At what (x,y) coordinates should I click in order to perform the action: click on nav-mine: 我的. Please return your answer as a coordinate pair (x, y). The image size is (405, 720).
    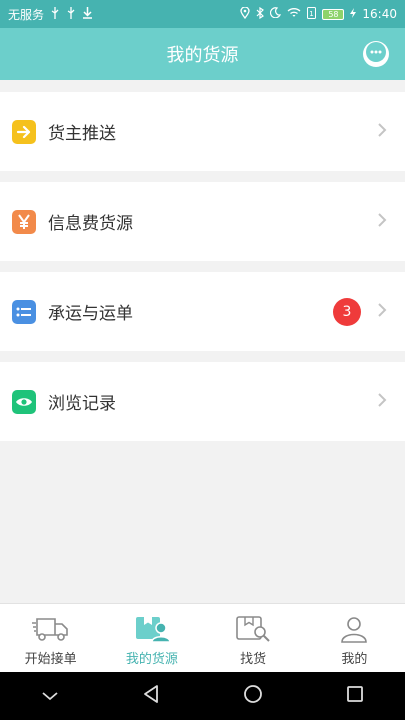
    Looking at the image, I should click on (354, 638).